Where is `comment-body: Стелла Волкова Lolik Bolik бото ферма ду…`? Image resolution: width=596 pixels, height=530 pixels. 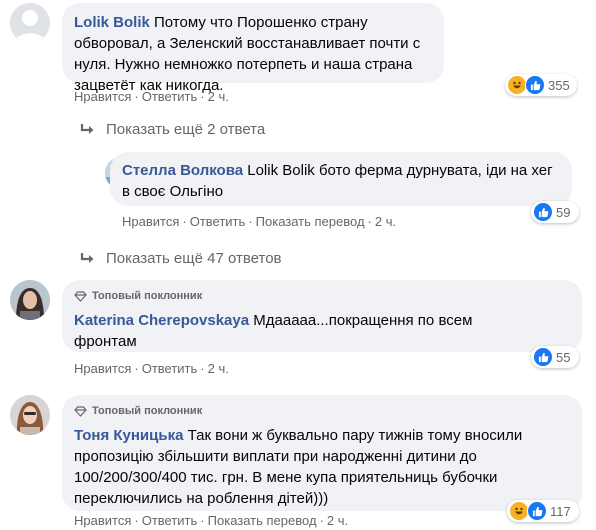
comment-body: Стелла Волкова Lolik Bolik бото ферма ду… is located at coordinates (342, 181).